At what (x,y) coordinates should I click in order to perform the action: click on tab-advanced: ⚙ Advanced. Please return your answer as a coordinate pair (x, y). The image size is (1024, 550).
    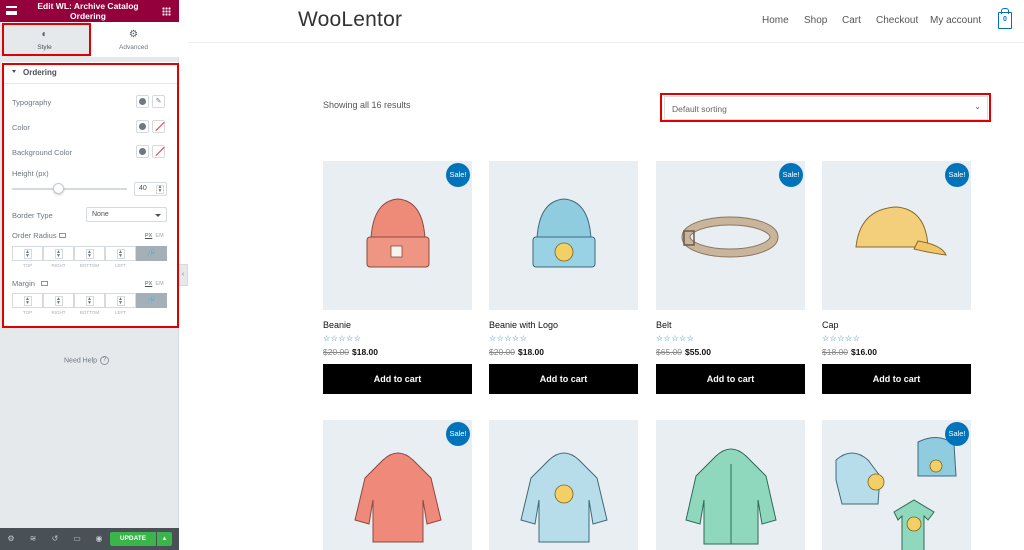
    Looking at the image, I should click on (133, 40).